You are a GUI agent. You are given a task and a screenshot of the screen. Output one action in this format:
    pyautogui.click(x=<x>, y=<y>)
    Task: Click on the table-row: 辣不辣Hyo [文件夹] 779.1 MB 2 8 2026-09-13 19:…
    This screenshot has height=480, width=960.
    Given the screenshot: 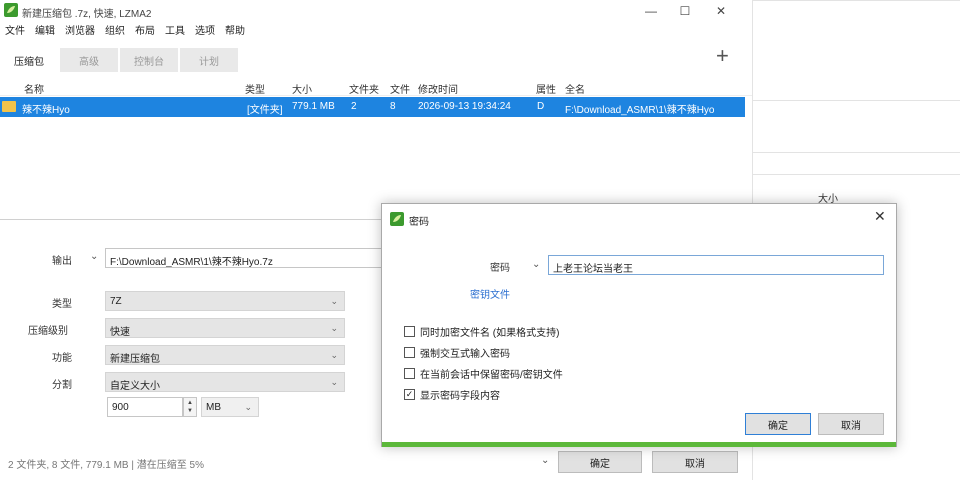 What is the action you would take?
    pyautogui.click(x=372, y=107)
    